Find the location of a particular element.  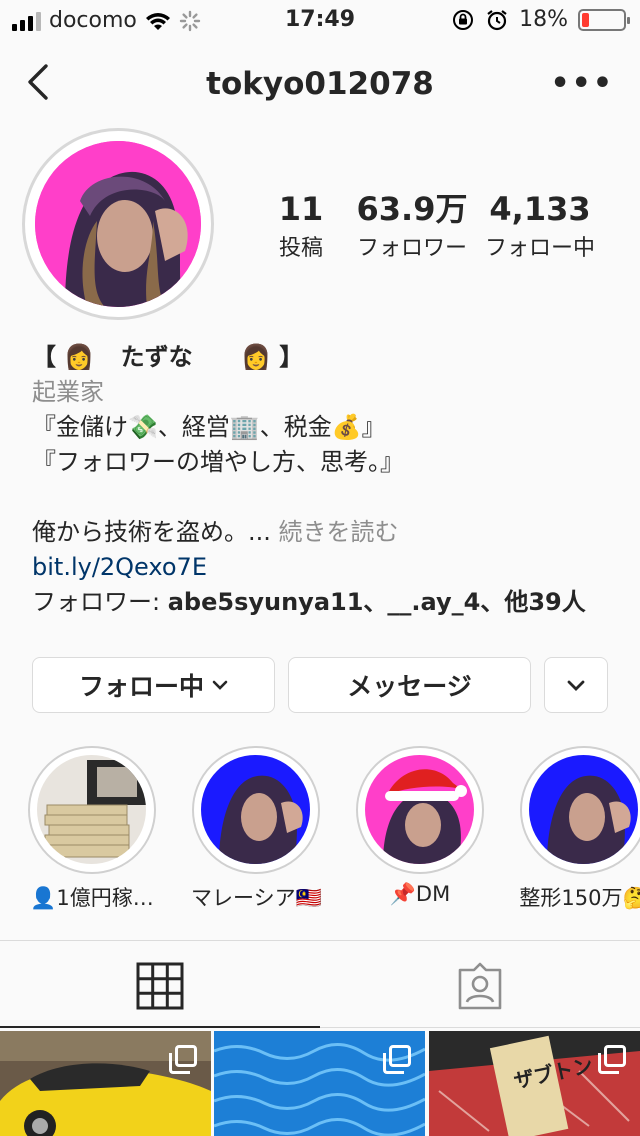

followers-count: 63.9万 is located at coordinates (412, 209).